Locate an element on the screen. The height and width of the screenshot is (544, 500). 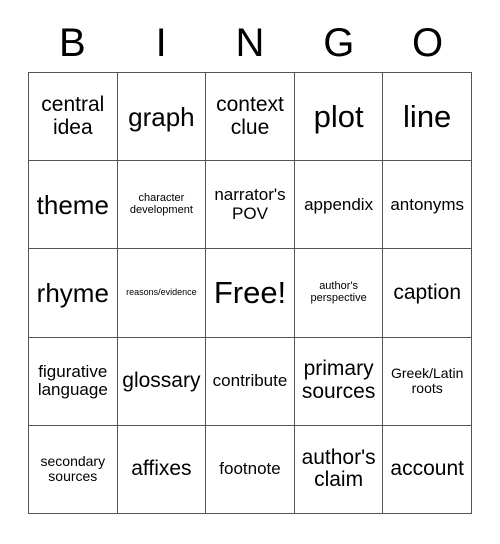
bingo-cell-label: caption is located at coordinates (427, 292).